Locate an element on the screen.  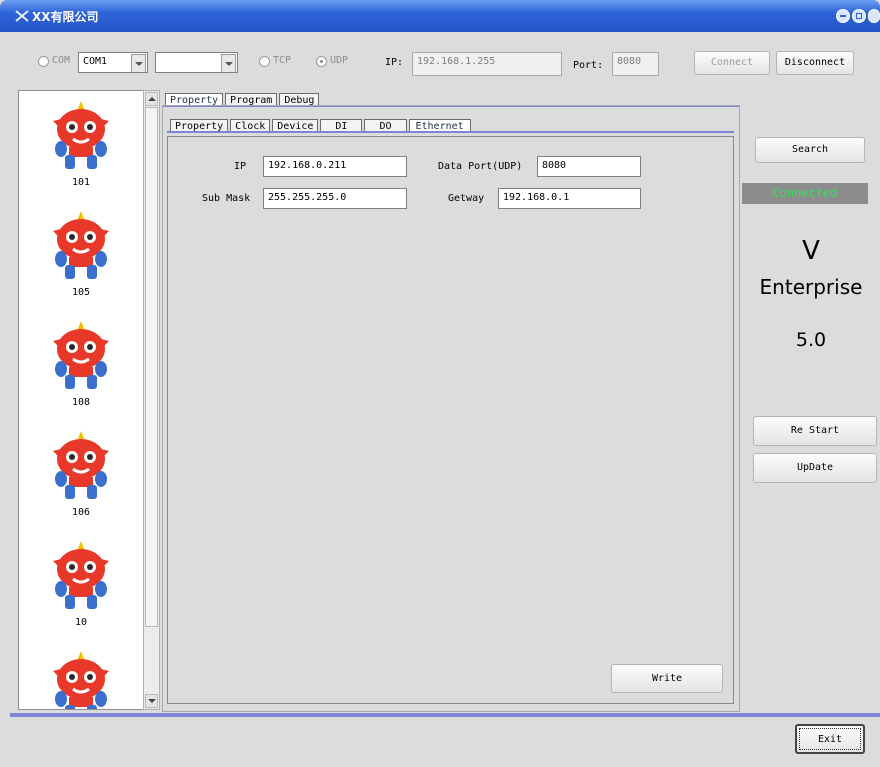
connect-button: Connect is located at coordinates (732, 63).